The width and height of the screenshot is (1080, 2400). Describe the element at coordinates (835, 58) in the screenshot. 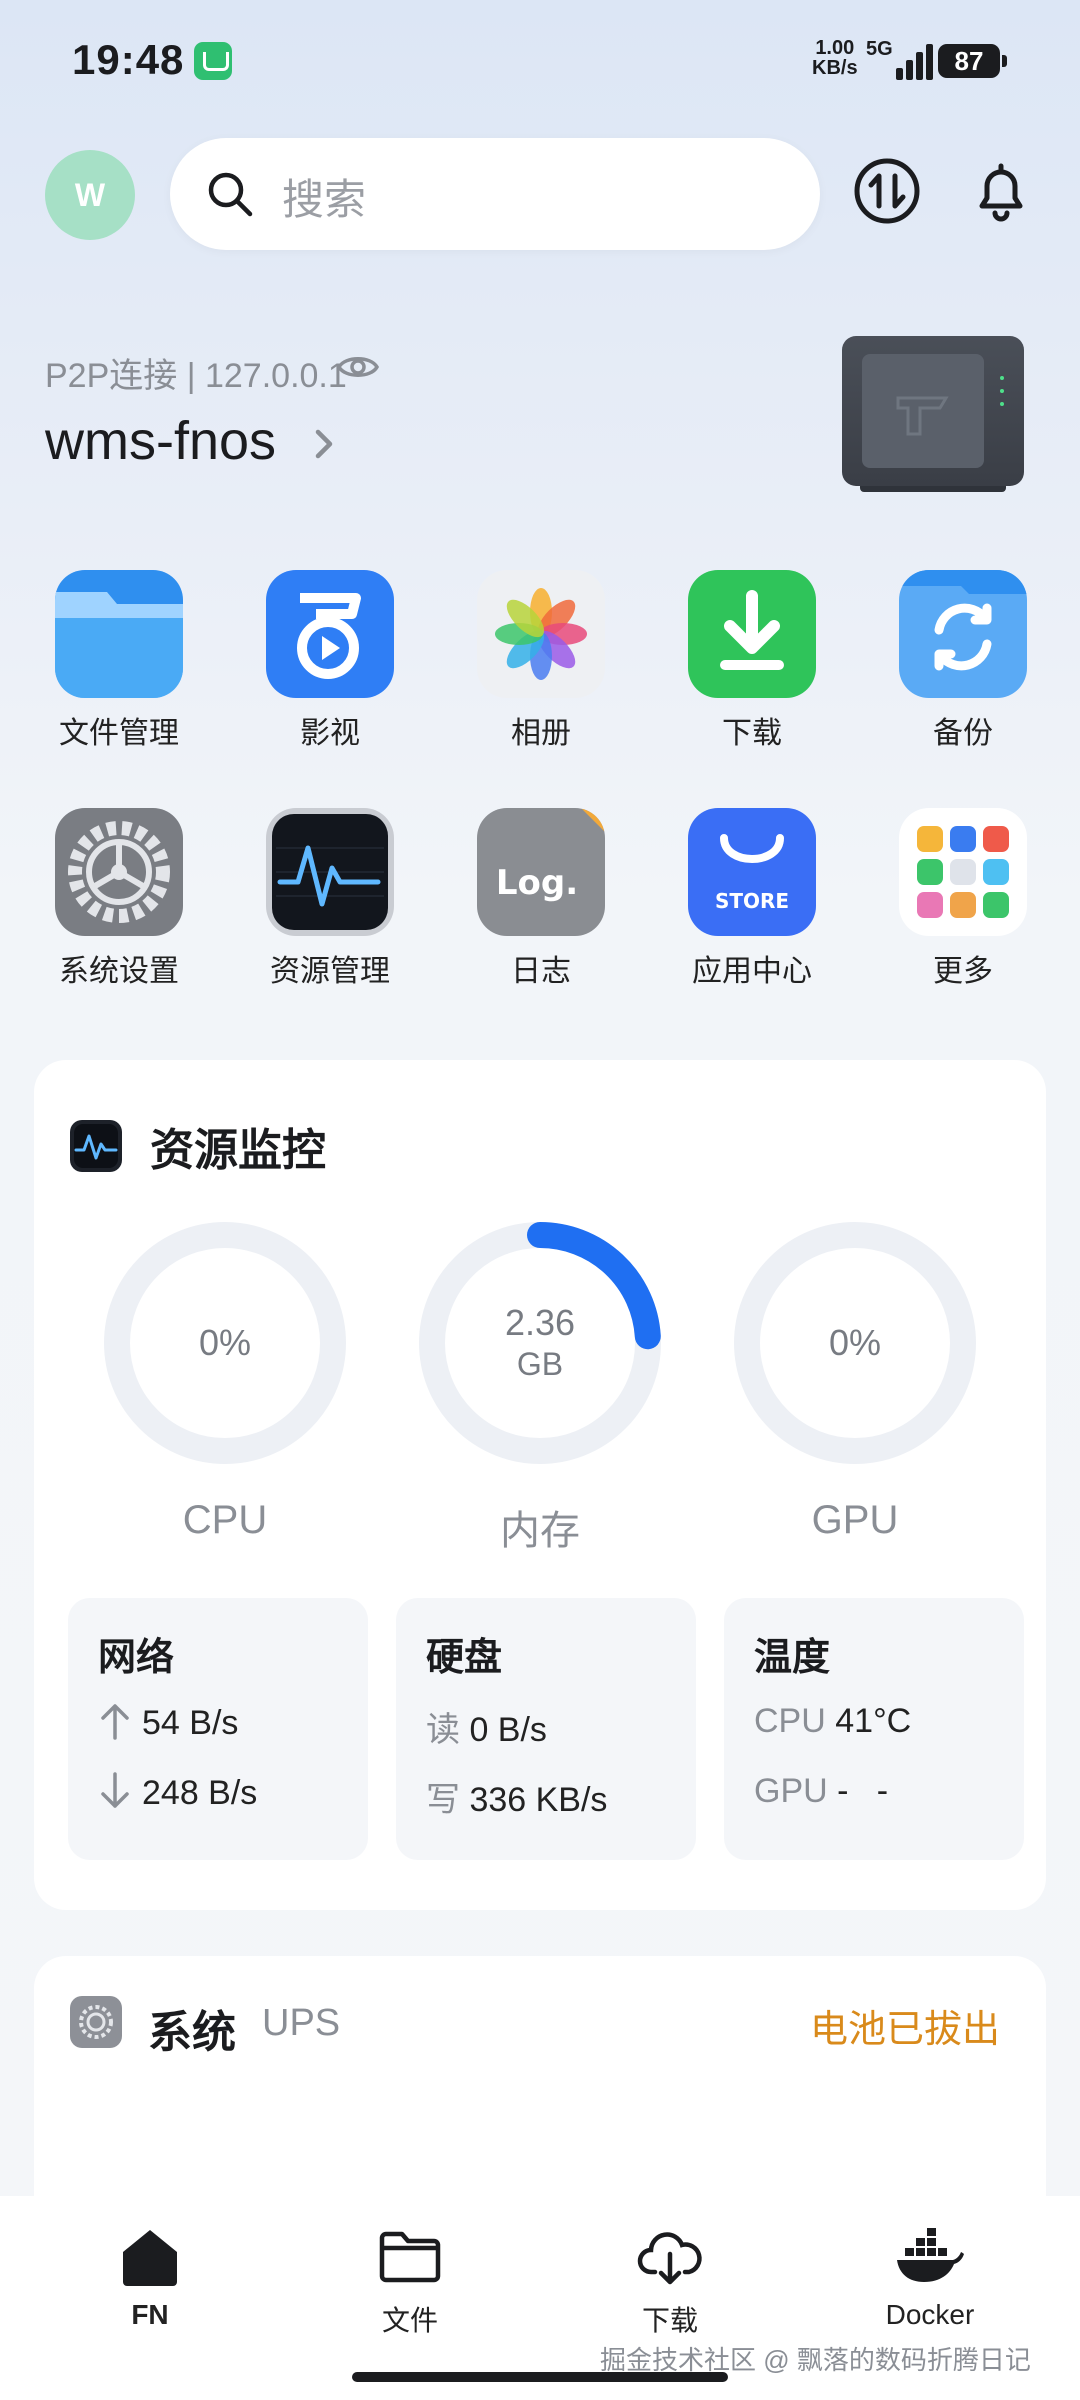

I see `network-speed: 1.00 KB/s` at that location.